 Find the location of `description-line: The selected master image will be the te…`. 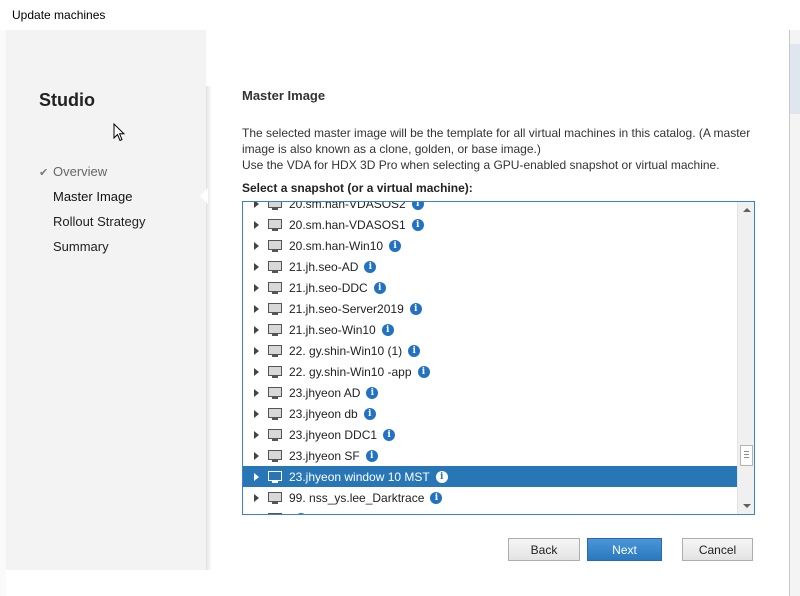

description-line: The selected master image will be the te… is located at coordinates (496, 141).